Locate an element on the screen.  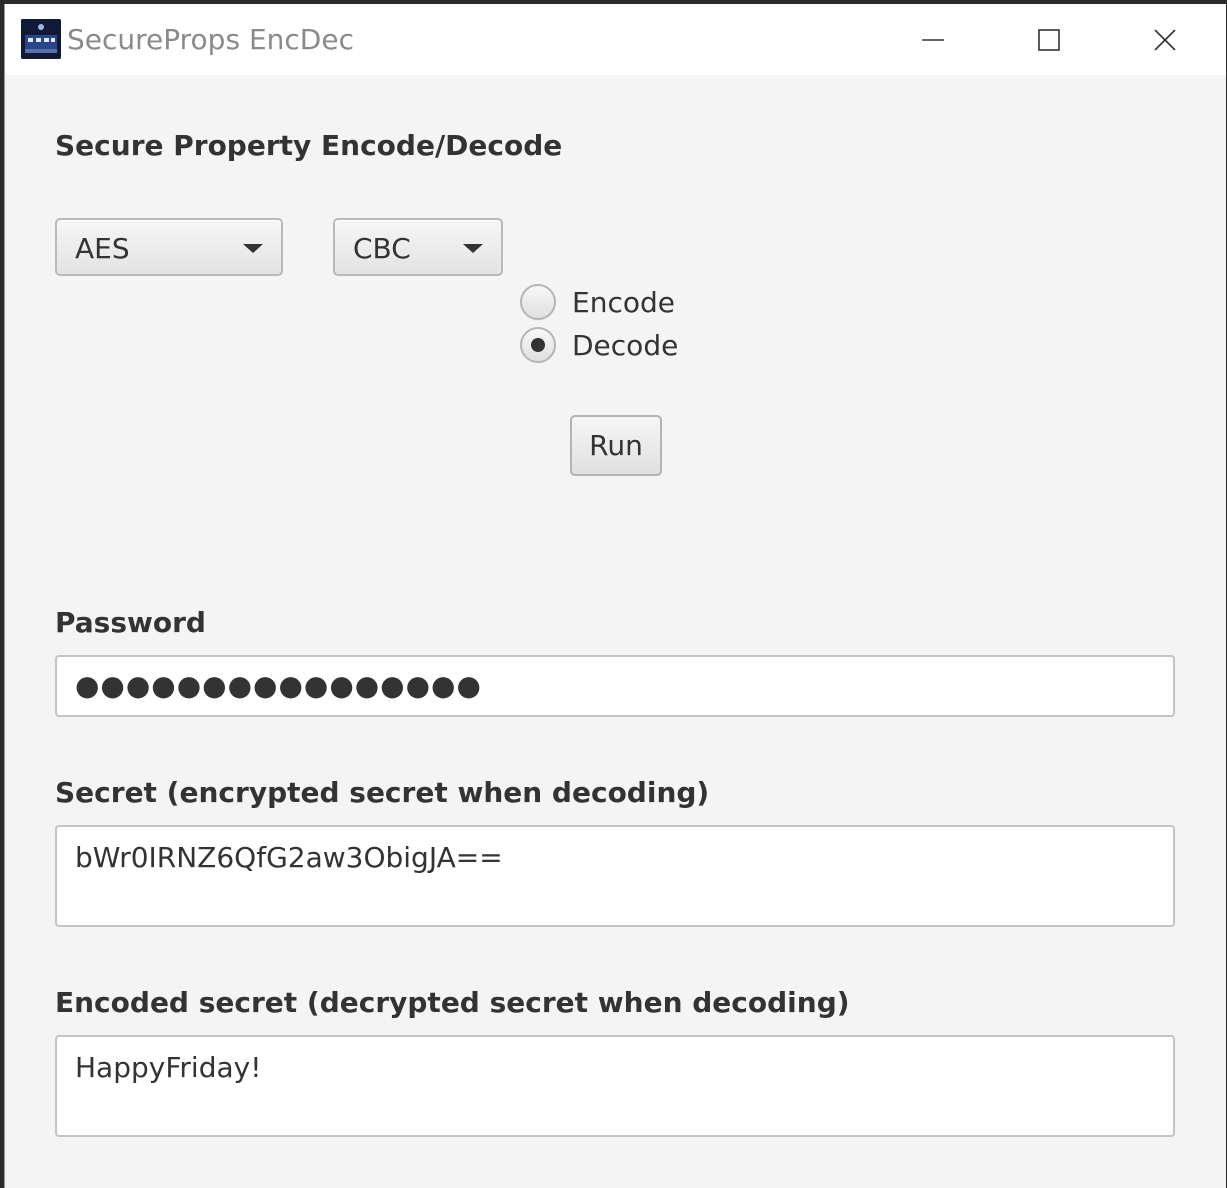
decode-radio-label: Decode is located at coordinates (625, 345).